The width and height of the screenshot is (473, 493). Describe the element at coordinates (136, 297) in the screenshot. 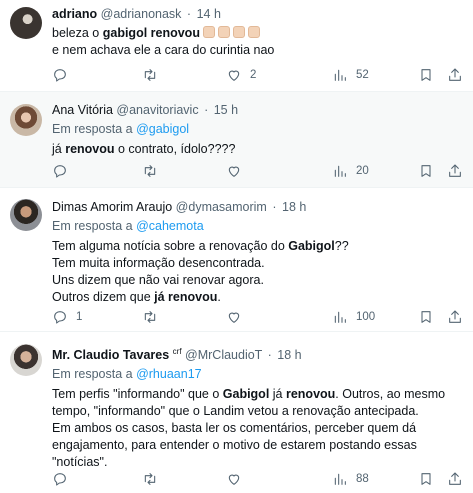

I see `text-line: Outros dizem que já renovou.` at that location.